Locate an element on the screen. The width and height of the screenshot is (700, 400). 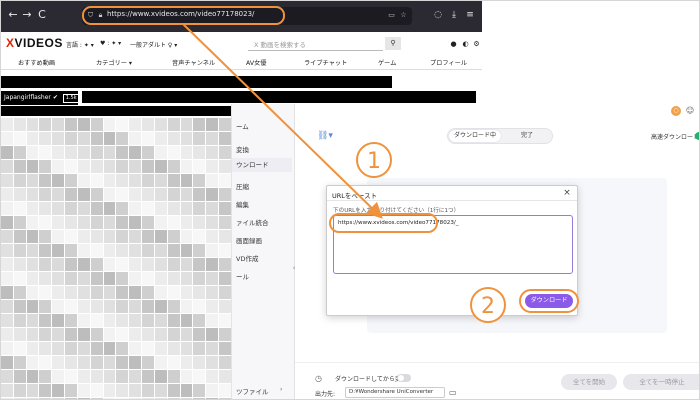
pause-all-button: 全てを一時停止 is located at coordinates (661, 382).